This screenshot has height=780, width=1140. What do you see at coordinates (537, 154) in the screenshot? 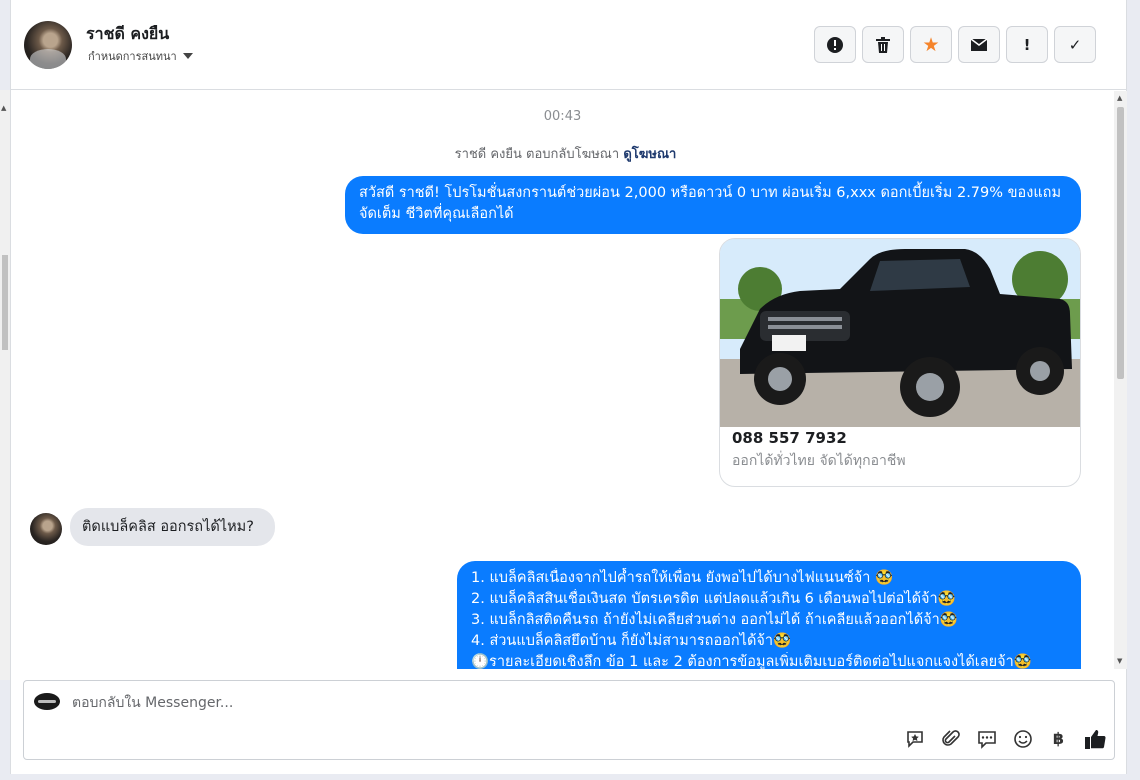
I see `ad-reply-text: ราชดี คงยืน ตอบกลับโฆษณา` at bounding box center [537, 154].